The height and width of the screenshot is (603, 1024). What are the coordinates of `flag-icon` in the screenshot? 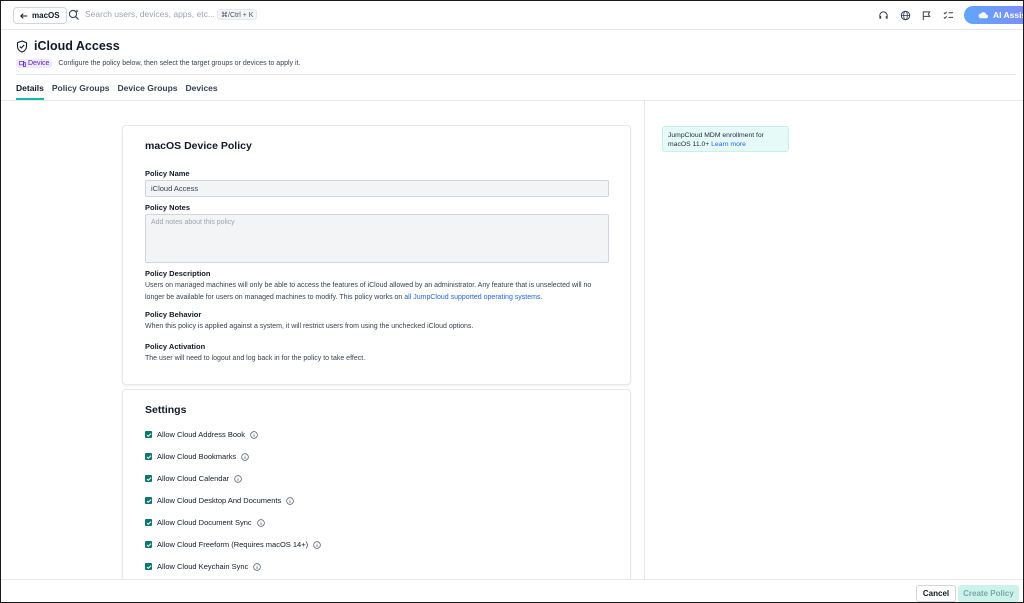 It's located at (926, 15).